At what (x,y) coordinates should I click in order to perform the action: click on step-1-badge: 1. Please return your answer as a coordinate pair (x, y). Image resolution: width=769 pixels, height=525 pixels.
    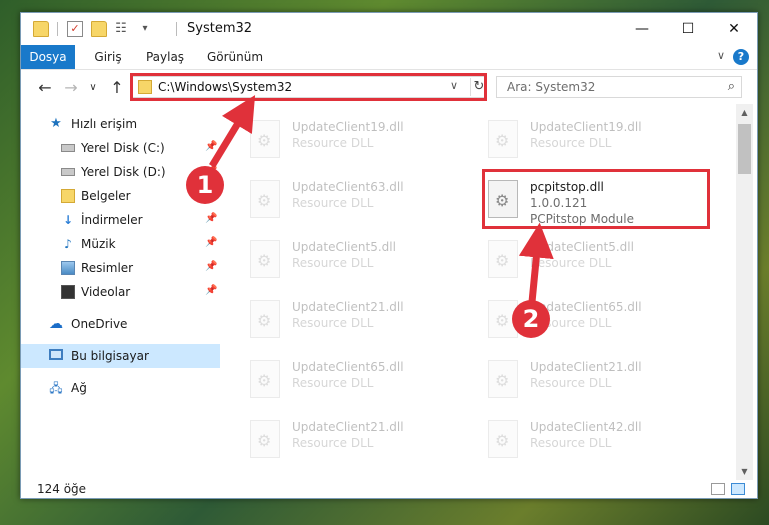
    Looking at the image, I should click on (205, 185).